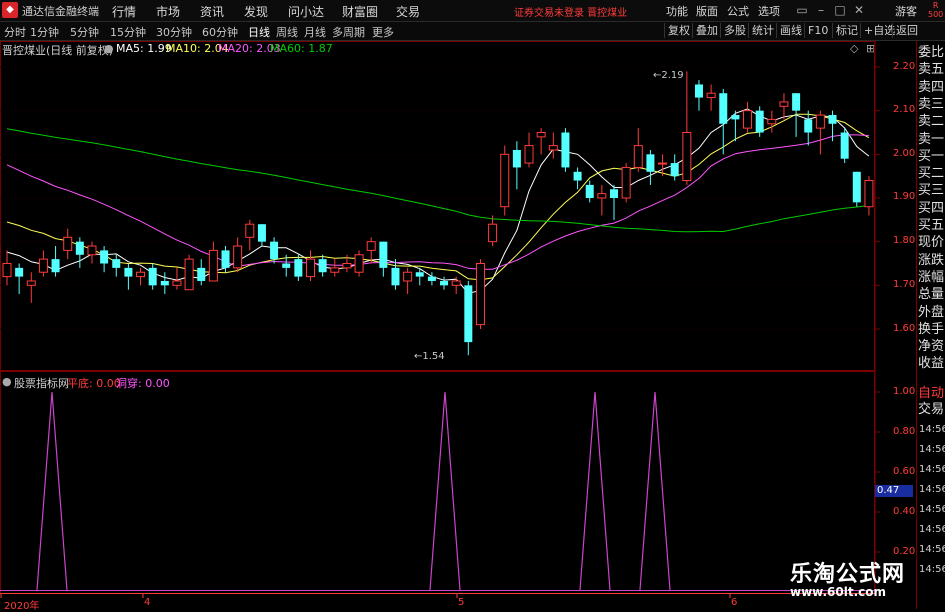 This screenshot has width=945, height=612. Describe the element at coordinates (904, 471) in the screenshot. I see `y-tick-sub: 0.60` at that location.